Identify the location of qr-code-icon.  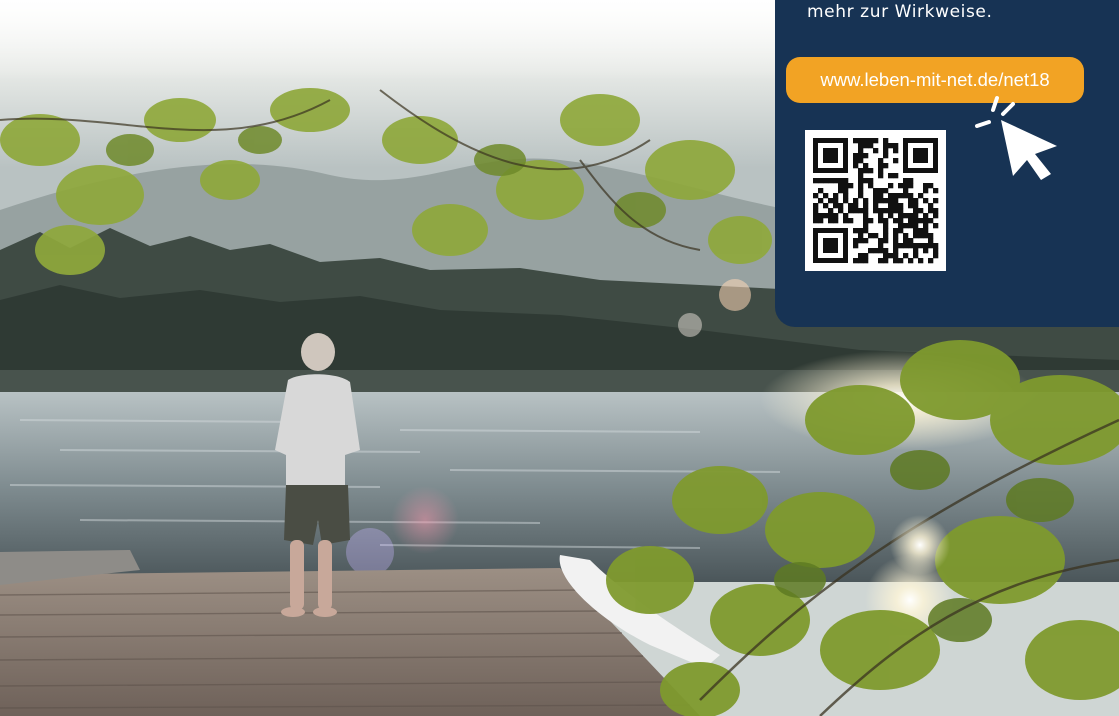
(875, 200).